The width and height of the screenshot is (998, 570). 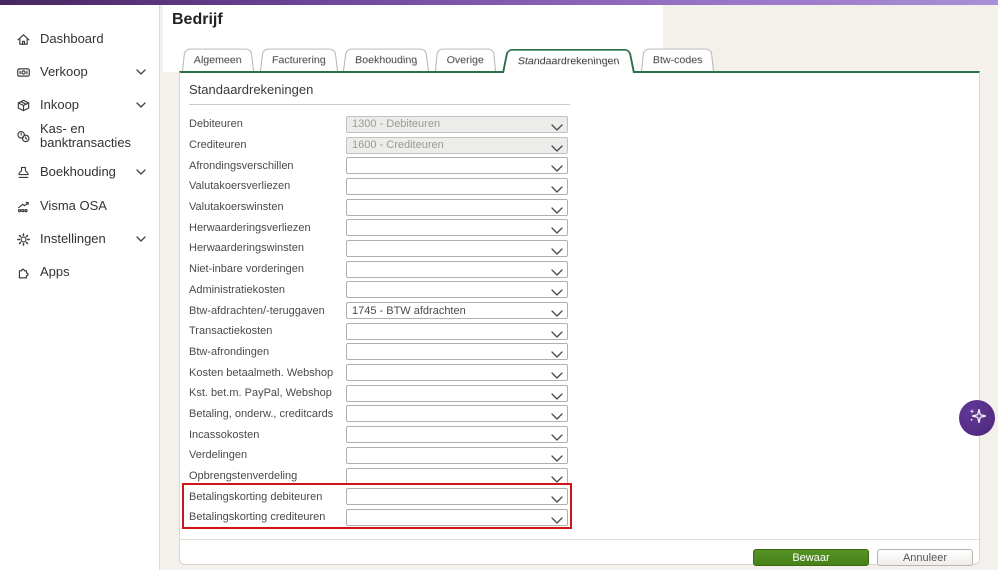 What do you see at coordinates (23, 172) in the screenshot?
I see `stamp-icon` at bounding box center [23, 172].